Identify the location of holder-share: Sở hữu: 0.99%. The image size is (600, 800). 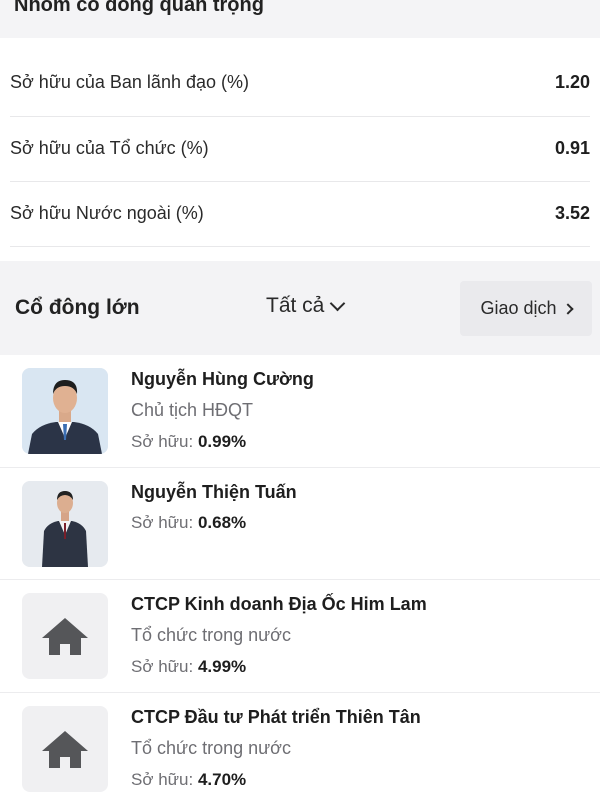
(188, 442).